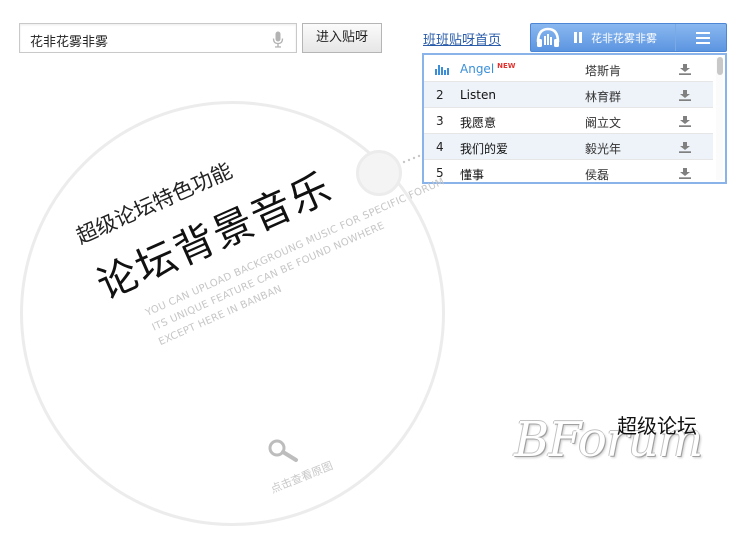 This screenshot has width=750, height=554. Describe the element at coordinates (283, 451) in the screenshot. I see `magnifier-icon` at that location.